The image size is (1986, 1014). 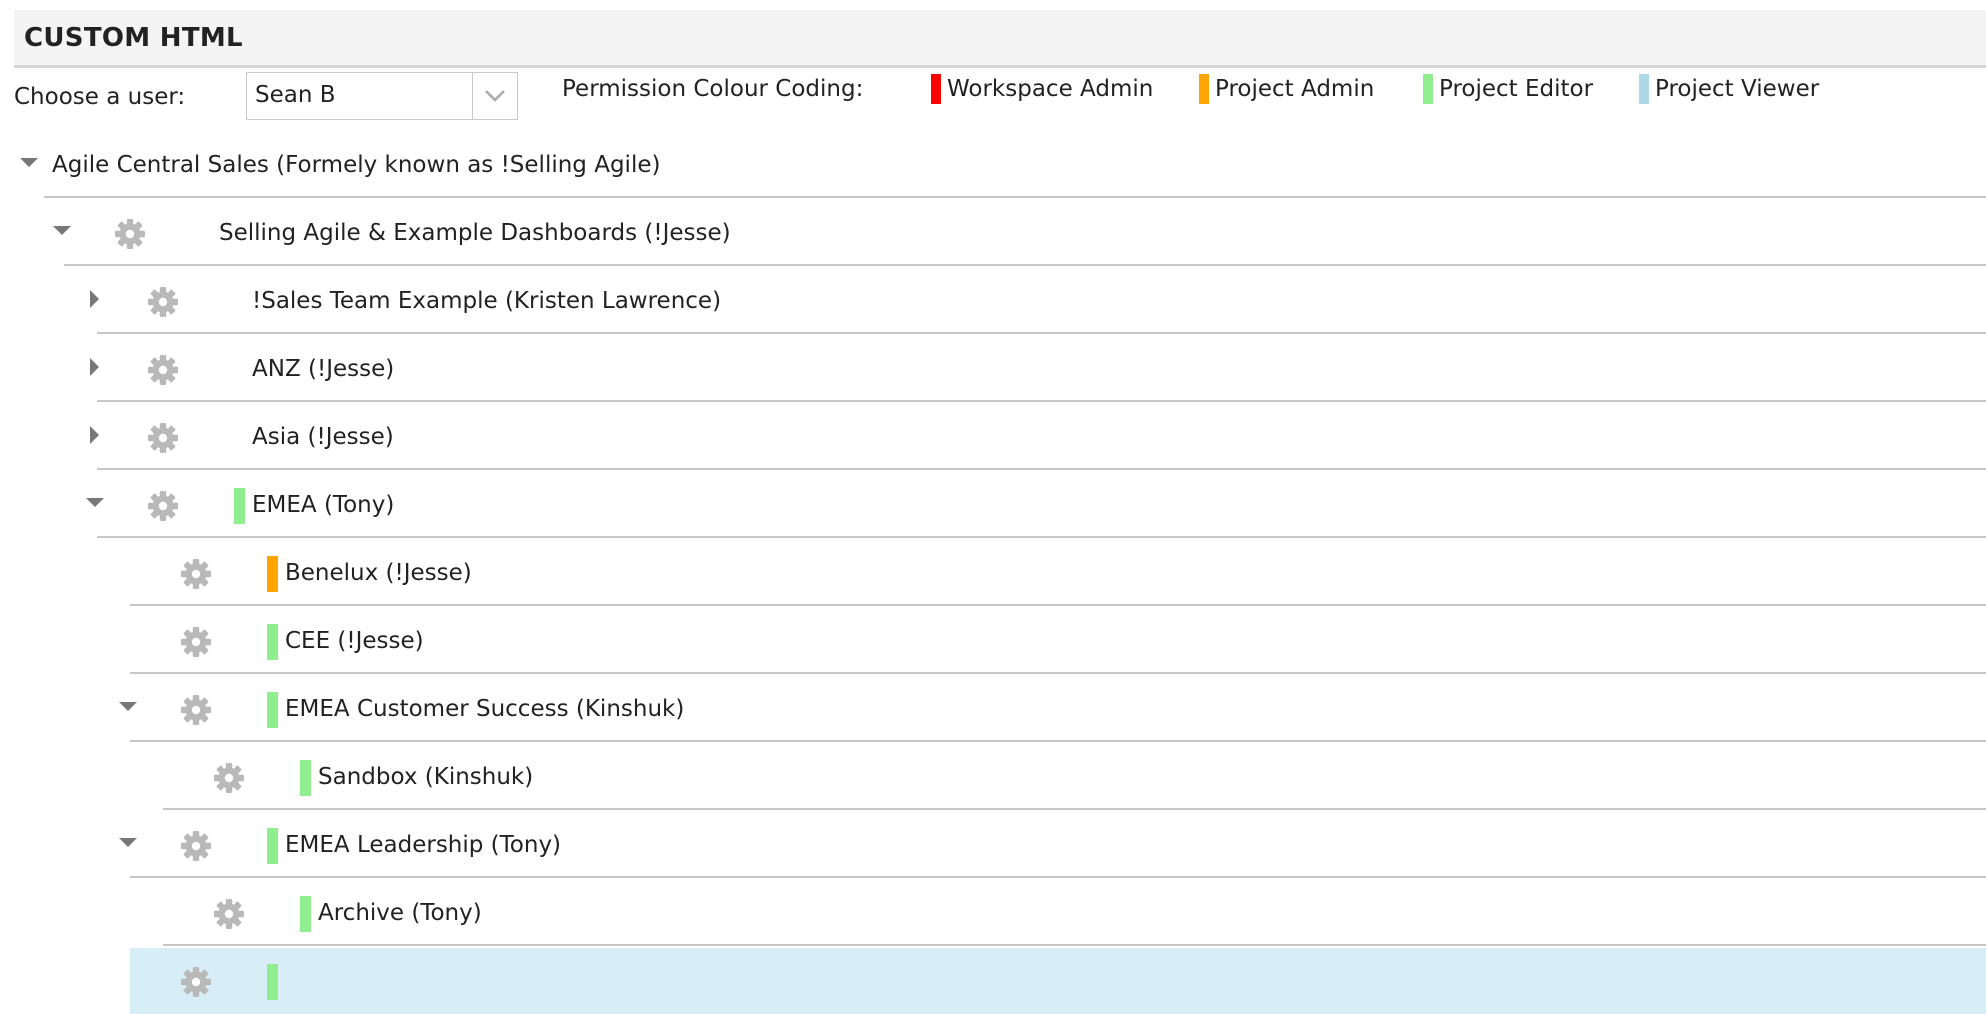 What do you see at coordinates (1058, 641) in the screenshot?
I see `tree-row: CEE (!Jesse)` at bounding box center [1058, 641].